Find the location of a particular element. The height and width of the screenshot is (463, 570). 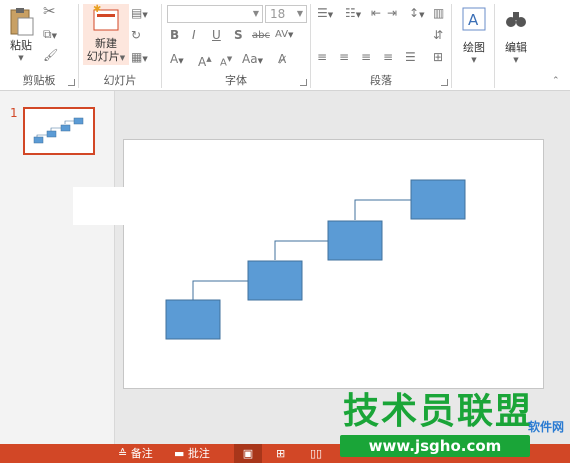

editing-group: 编辑 ▼ is located at coordinates (516, 45).